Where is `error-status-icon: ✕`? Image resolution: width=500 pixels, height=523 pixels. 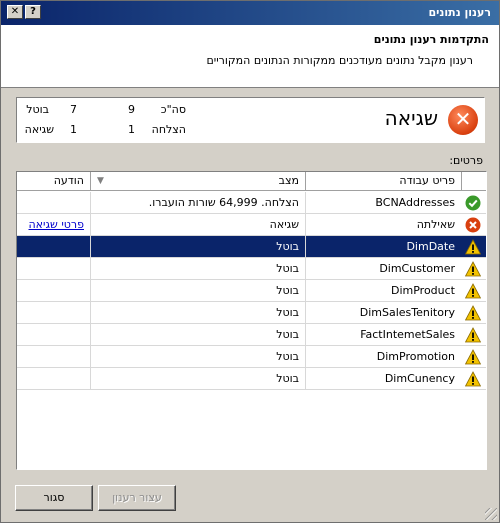 error-status-icon: ✕ is located at coordinates (463, 120).